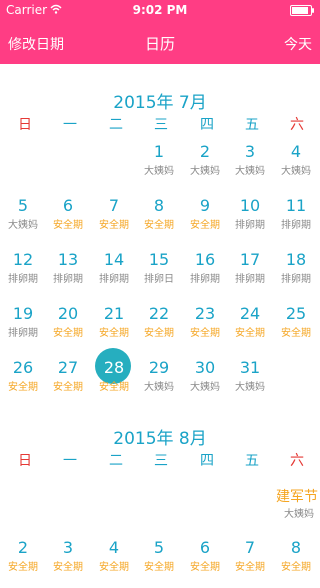 The image size is (320, 588). I want to click on day-status-label: 排卵日, so click(159, 279).